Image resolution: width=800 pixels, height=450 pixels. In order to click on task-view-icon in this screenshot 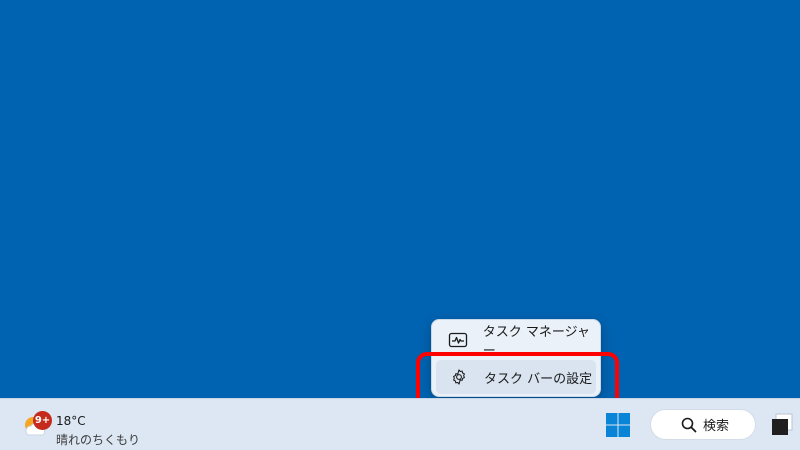, I will do `click(782, 426)`.